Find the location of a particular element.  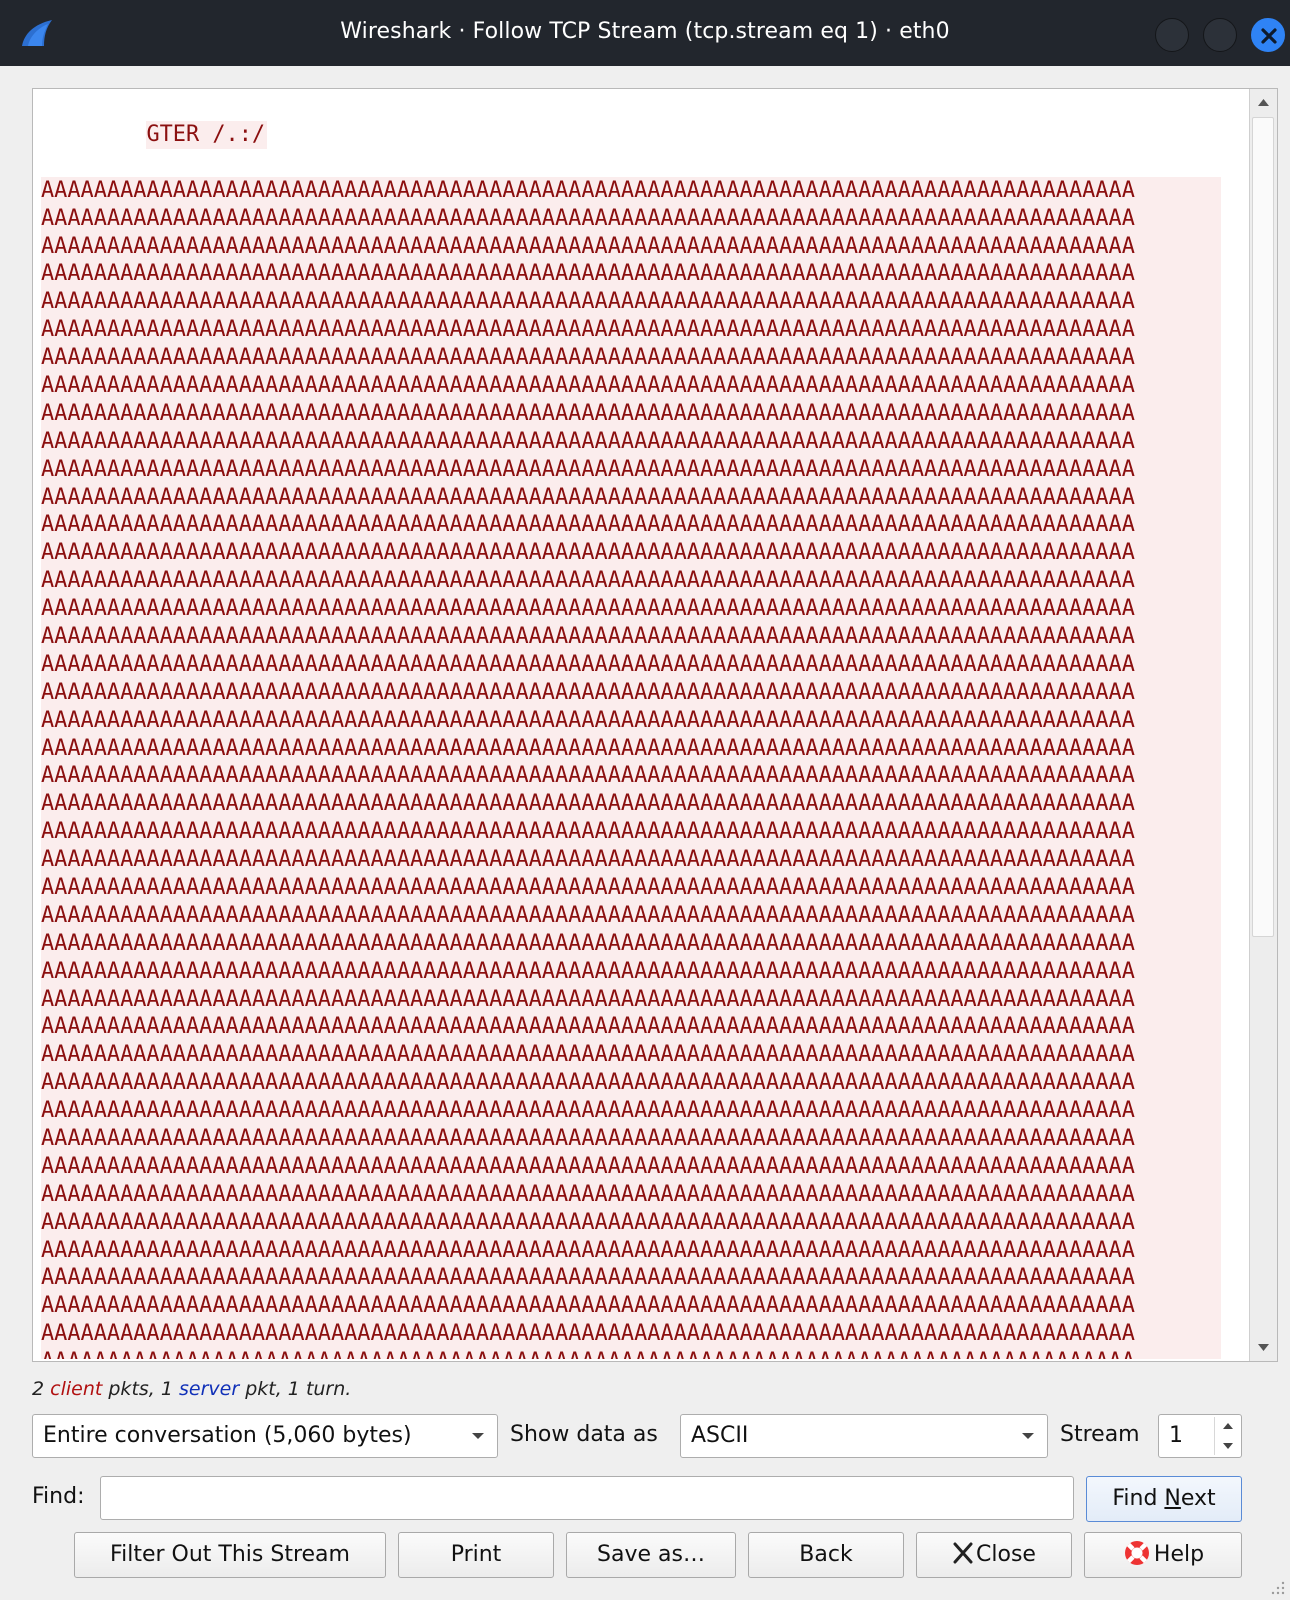

scrollbar-thumb is located at coordinates (1263, 527).